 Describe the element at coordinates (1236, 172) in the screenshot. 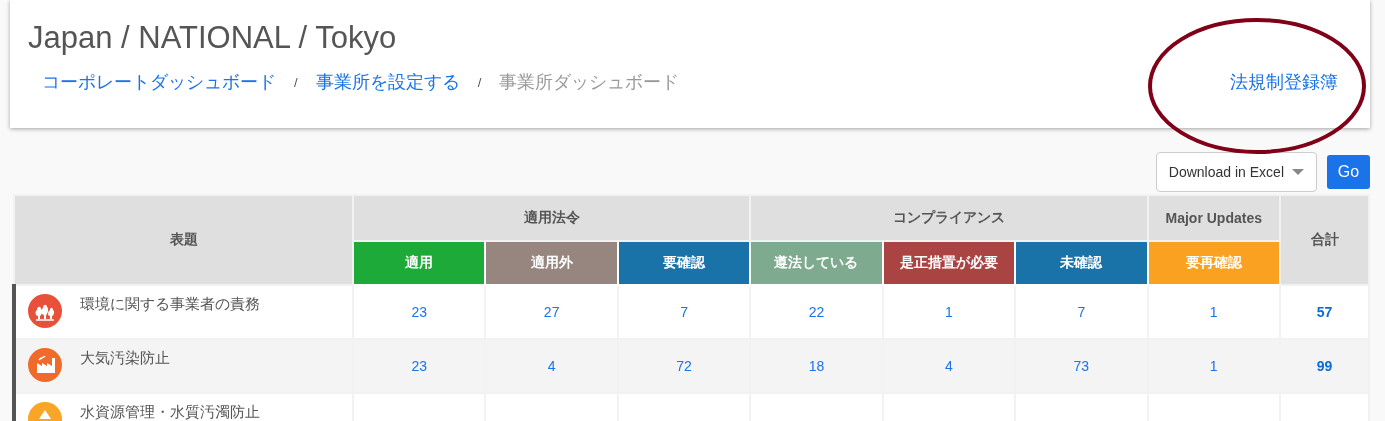

I see `export-dropdown: Download in Excel` at that location.